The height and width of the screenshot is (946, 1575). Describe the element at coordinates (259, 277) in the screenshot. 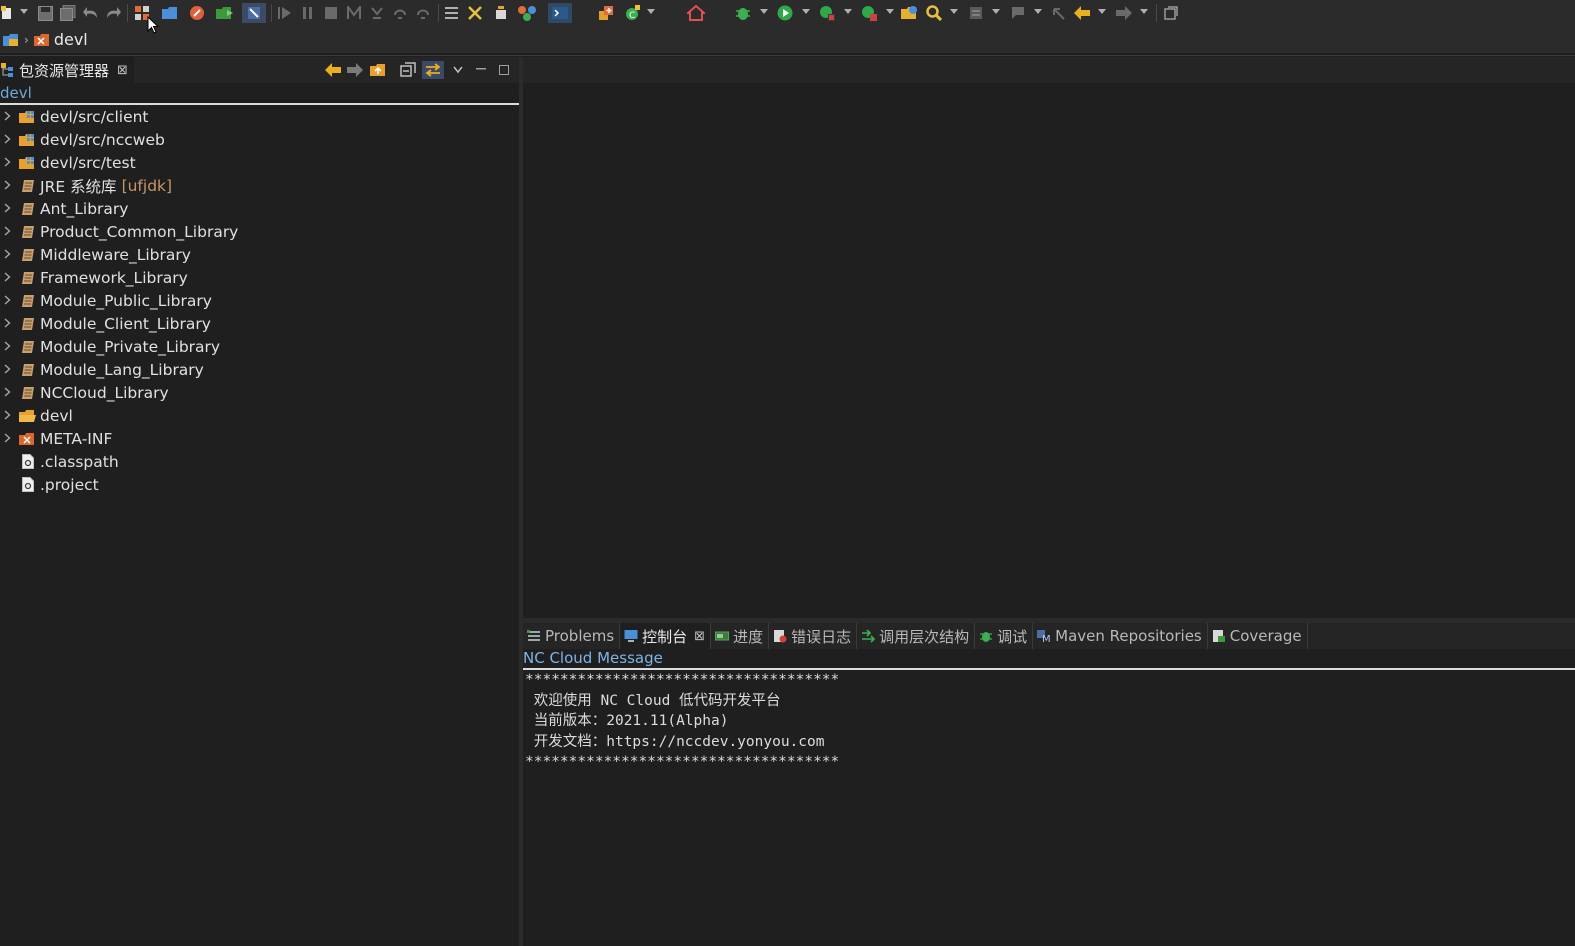

I see `tree-item: Framework_Library` at that location.